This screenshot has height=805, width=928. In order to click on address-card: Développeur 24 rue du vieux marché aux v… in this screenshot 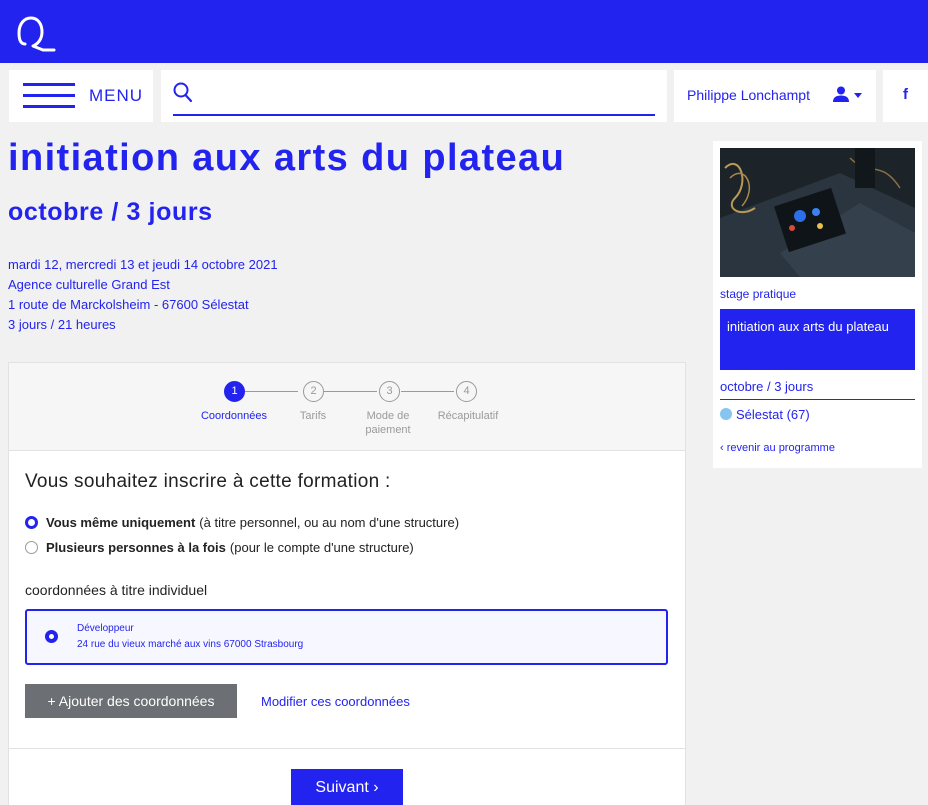, I will do `click(346, 637)`.